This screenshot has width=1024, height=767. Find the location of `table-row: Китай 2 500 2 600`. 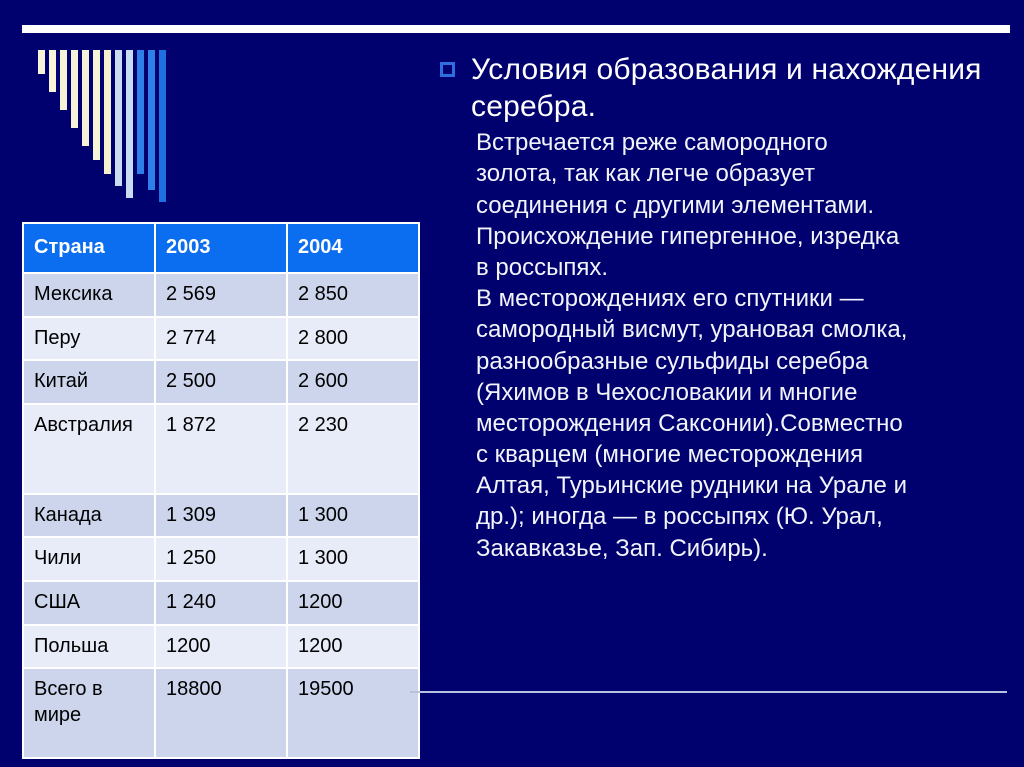

table-row: Китай 2 500 2 600 is located at coordinates (221, 382).